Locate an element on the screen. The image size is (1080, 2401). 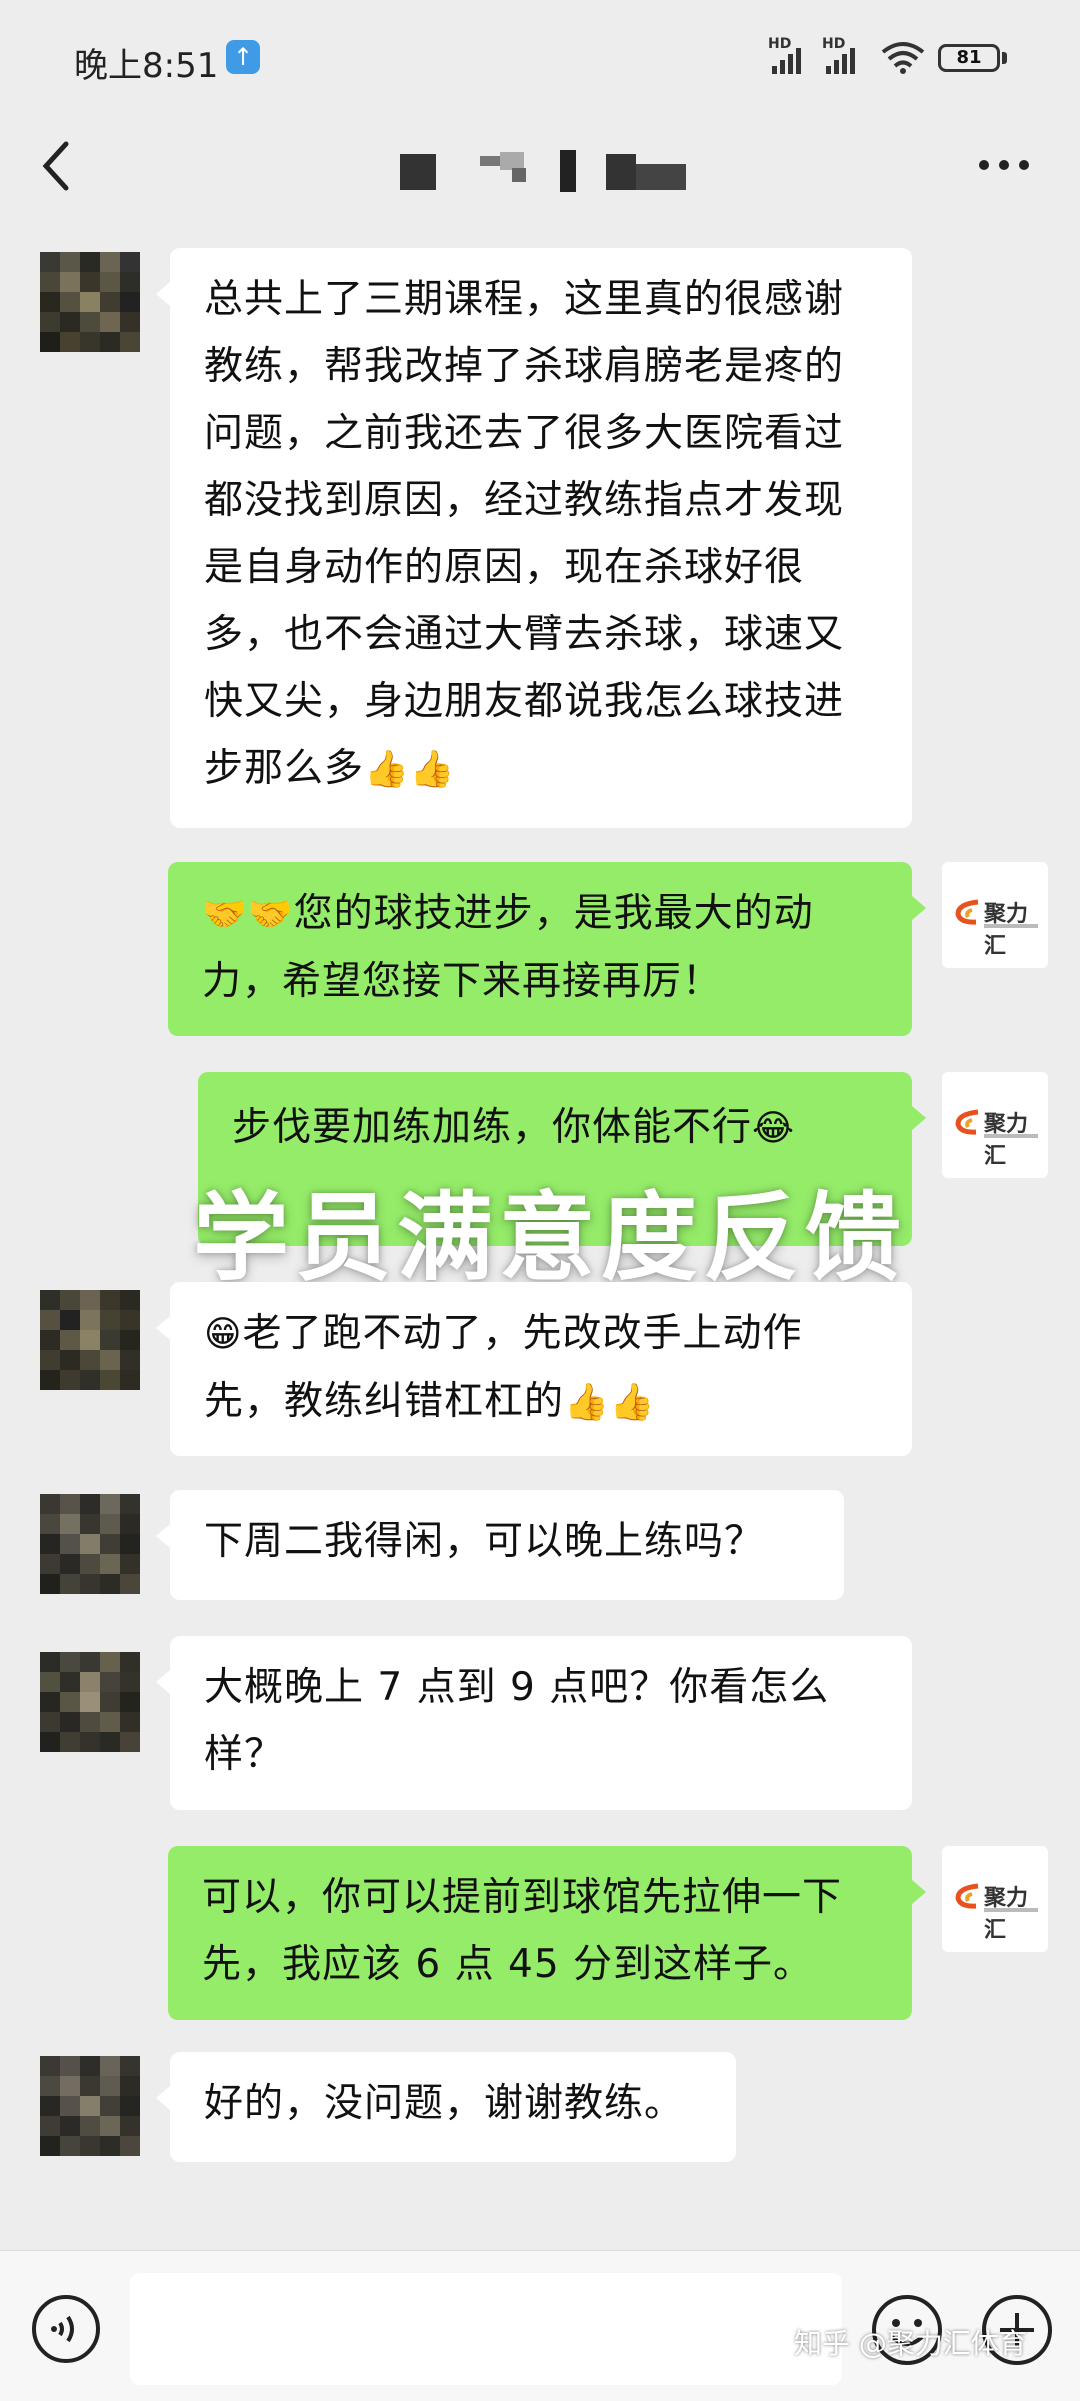
battery-level: 81 is located at coordinates (969, 57).